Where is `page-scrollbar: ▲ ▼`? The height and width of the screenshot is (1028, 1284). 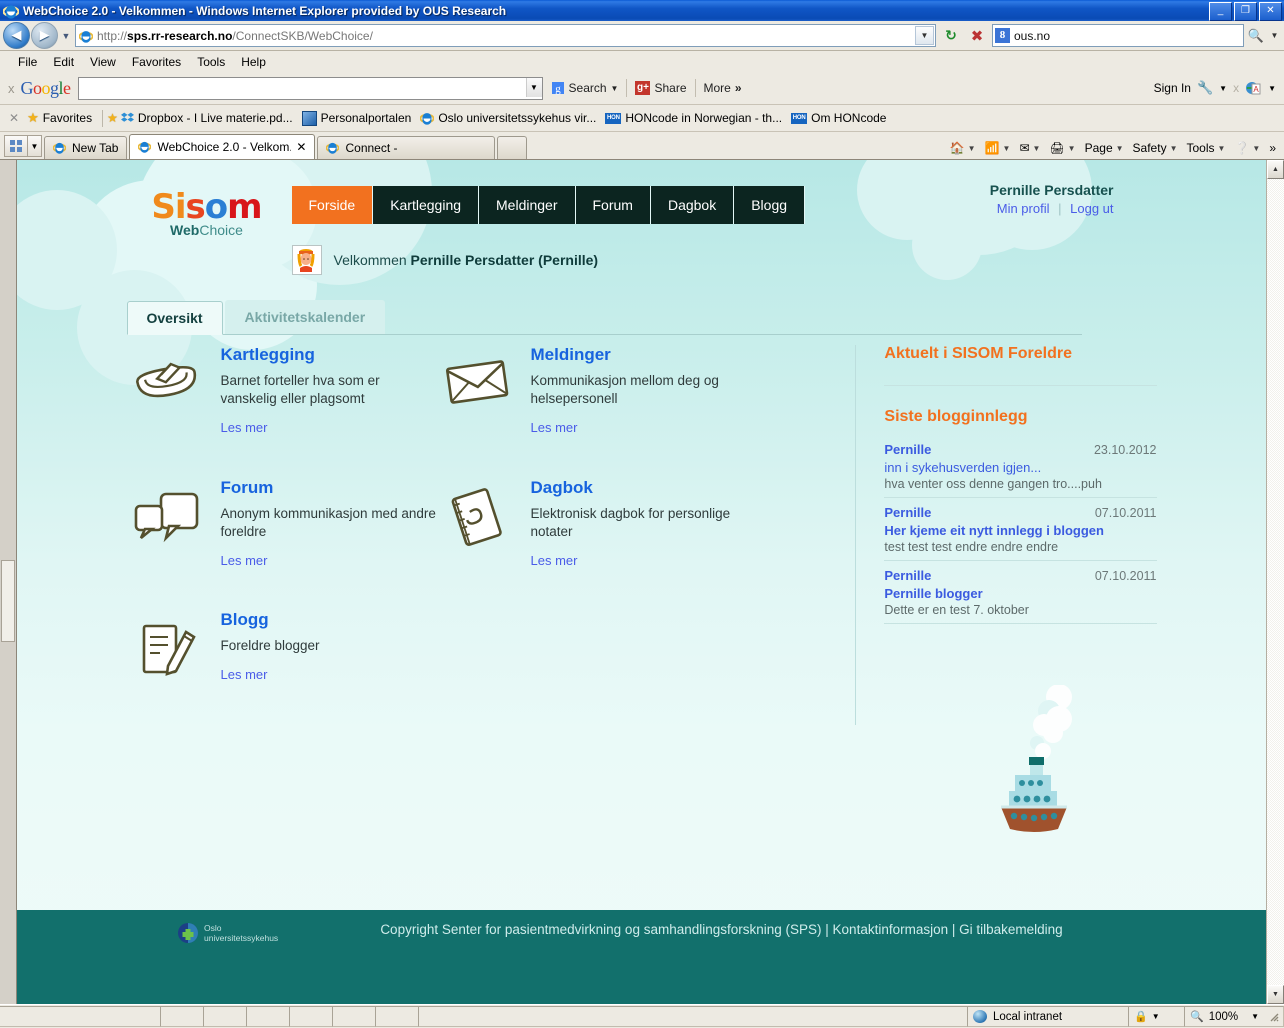
page-scrollbar: ▲ ▼ is located at coordinates (1275, 582).